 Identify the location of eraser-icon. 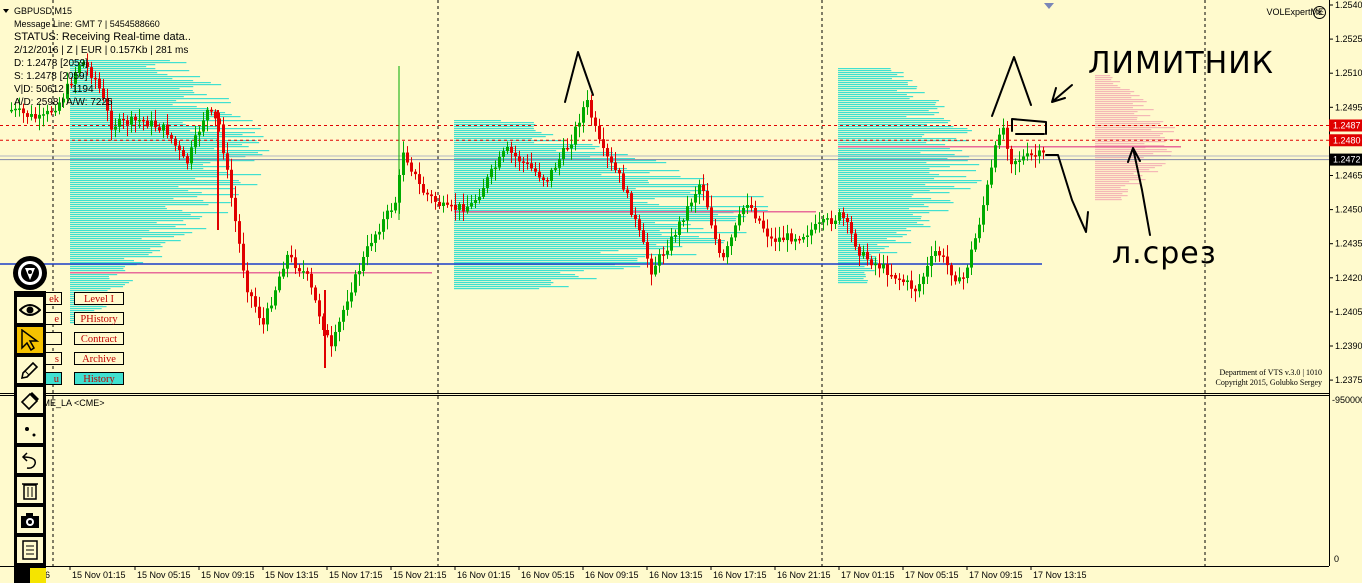
(30, 400).